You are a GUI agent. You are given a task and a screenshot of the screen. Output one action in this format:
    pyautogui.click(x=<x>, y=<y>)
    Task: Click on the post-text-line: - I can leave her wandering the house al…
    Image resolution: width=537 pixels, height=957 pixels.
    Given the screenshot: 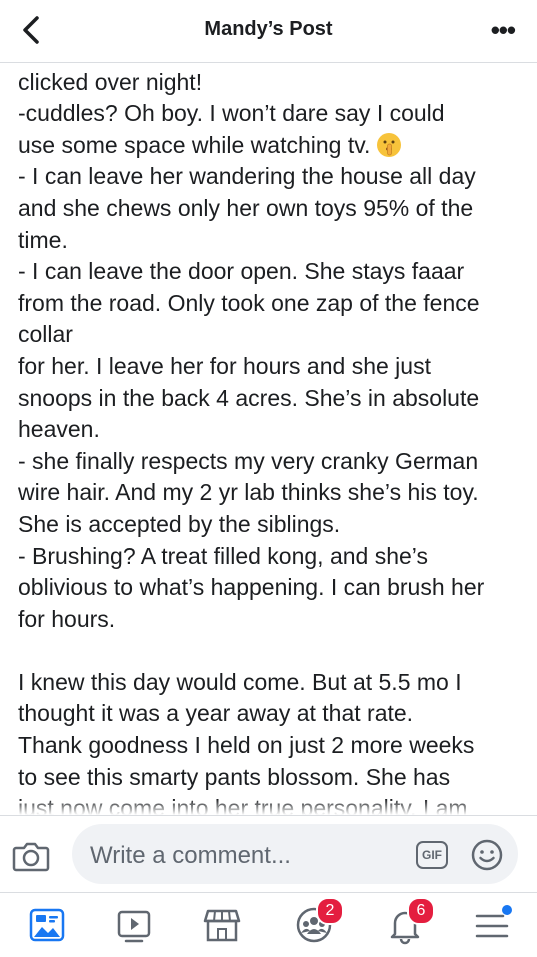 What is the action you would take?
    pyautogui.click(x=247, y=176)
    